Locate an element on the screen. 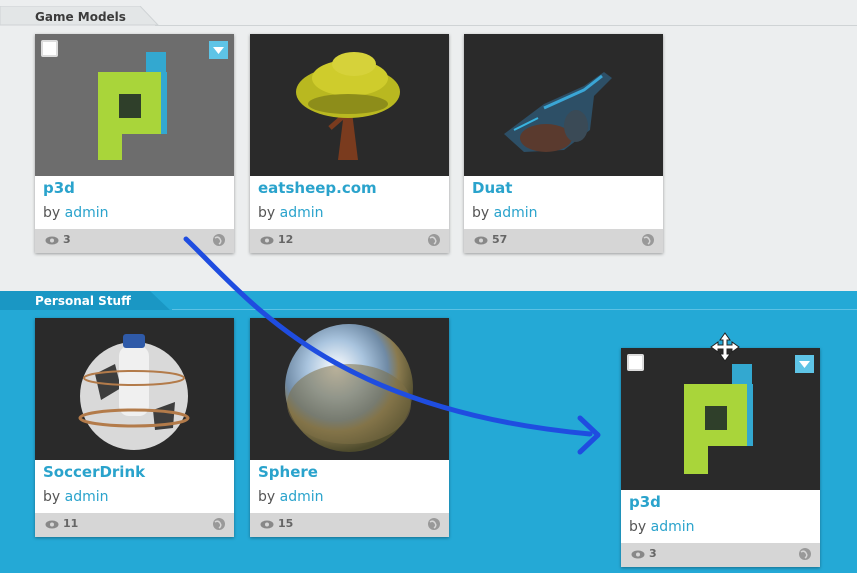  vehicle-model-thumbnail is located at coordinates (563, 105).